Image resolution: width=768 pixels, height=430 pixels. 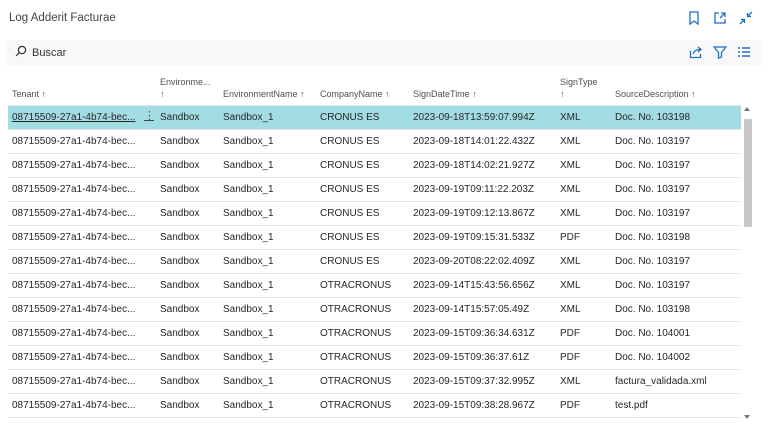 I want to click on list-view-icon, so click(x=744, y=52).